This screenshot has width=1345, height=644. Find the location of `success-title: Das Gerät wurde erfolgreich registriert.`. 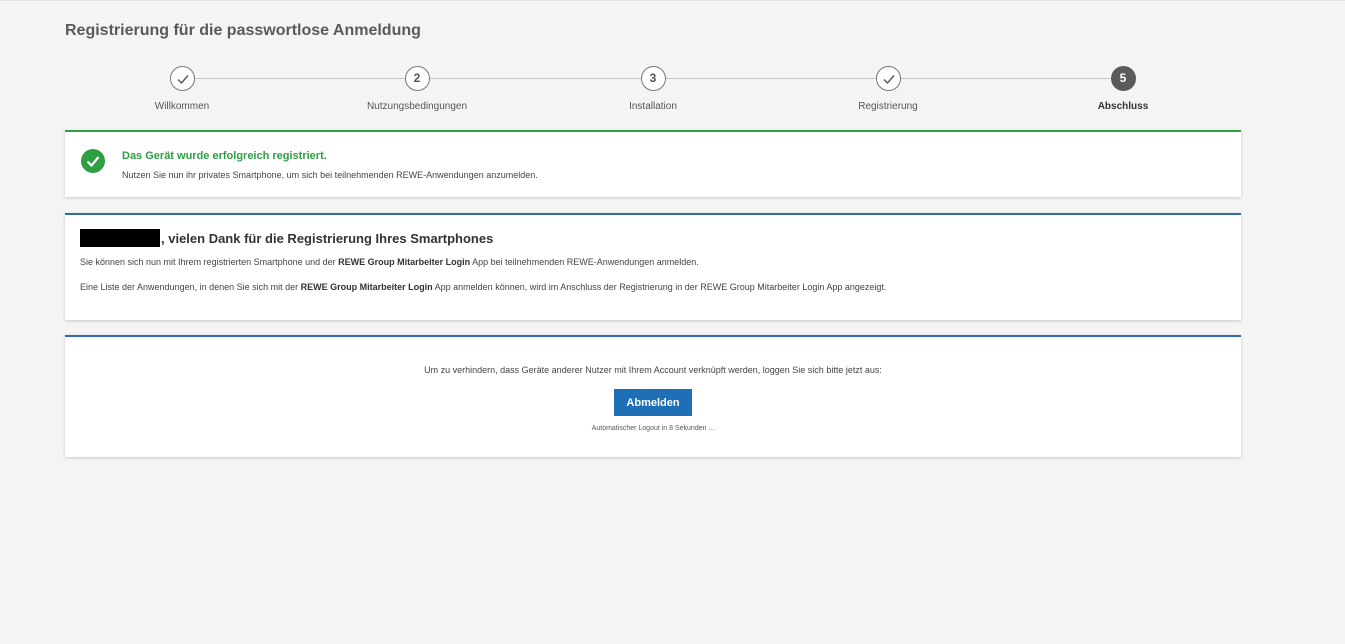

success-title: Das Gerät wurde erfolgreich registriert. is located at coordinates (224, 156).